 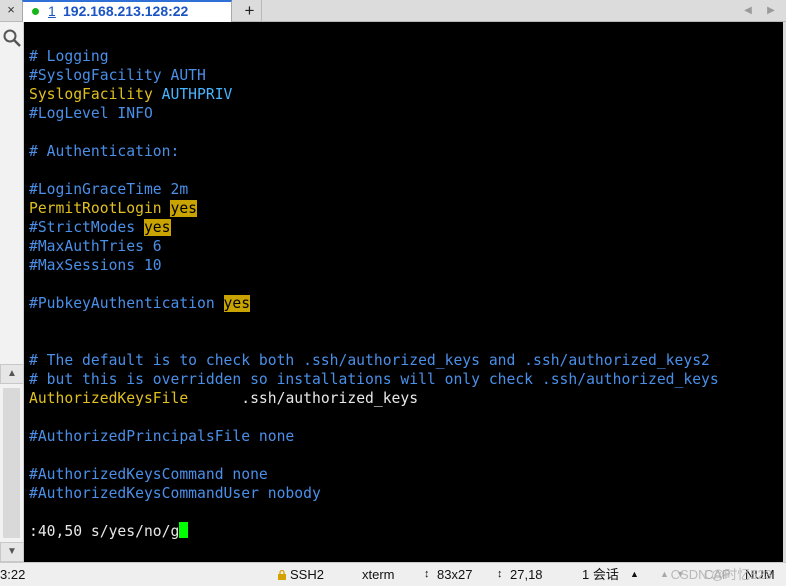 I want to click on session-count-label: 1 会话, so click(x=600, y=574).